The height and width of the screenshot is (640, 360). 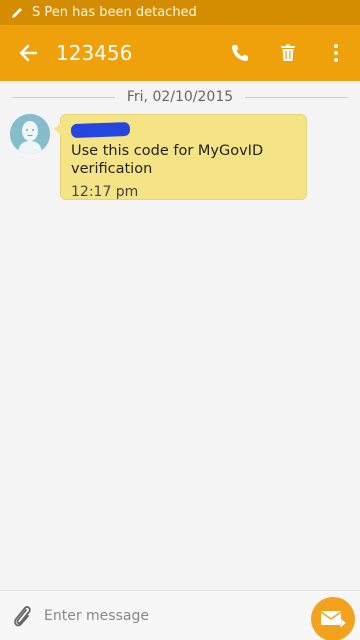 I want to click on avatar, so click(x=30, y=134).